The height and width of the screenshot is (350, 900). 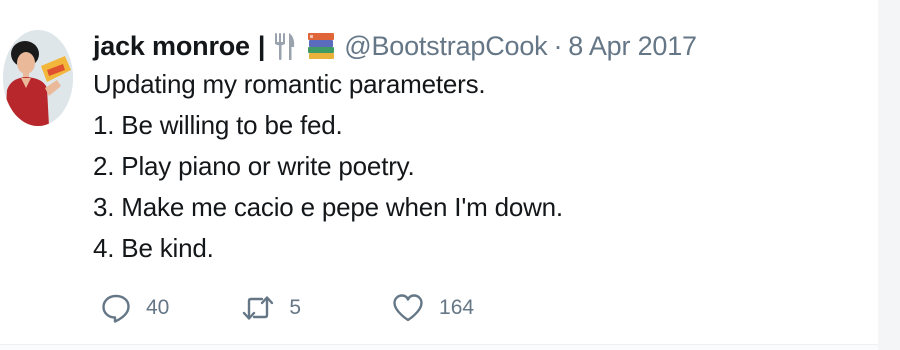 I want to click on retweet-button: 5, so click(x=271, y=308).